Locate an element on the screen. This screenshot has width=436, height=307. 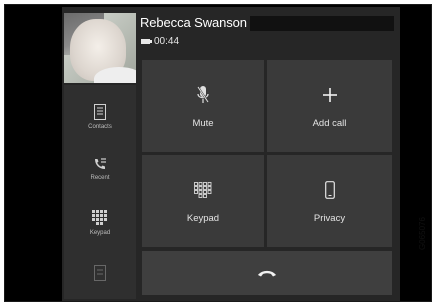
caller-info-bar is located at coordinates (322, 23).